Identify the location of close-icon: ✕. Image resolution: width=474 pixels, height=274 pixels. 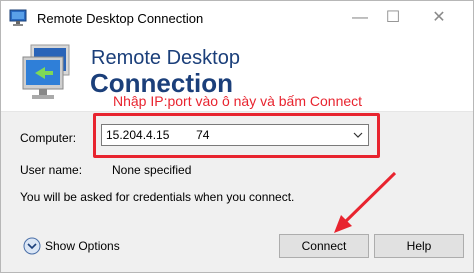
(439, 18).